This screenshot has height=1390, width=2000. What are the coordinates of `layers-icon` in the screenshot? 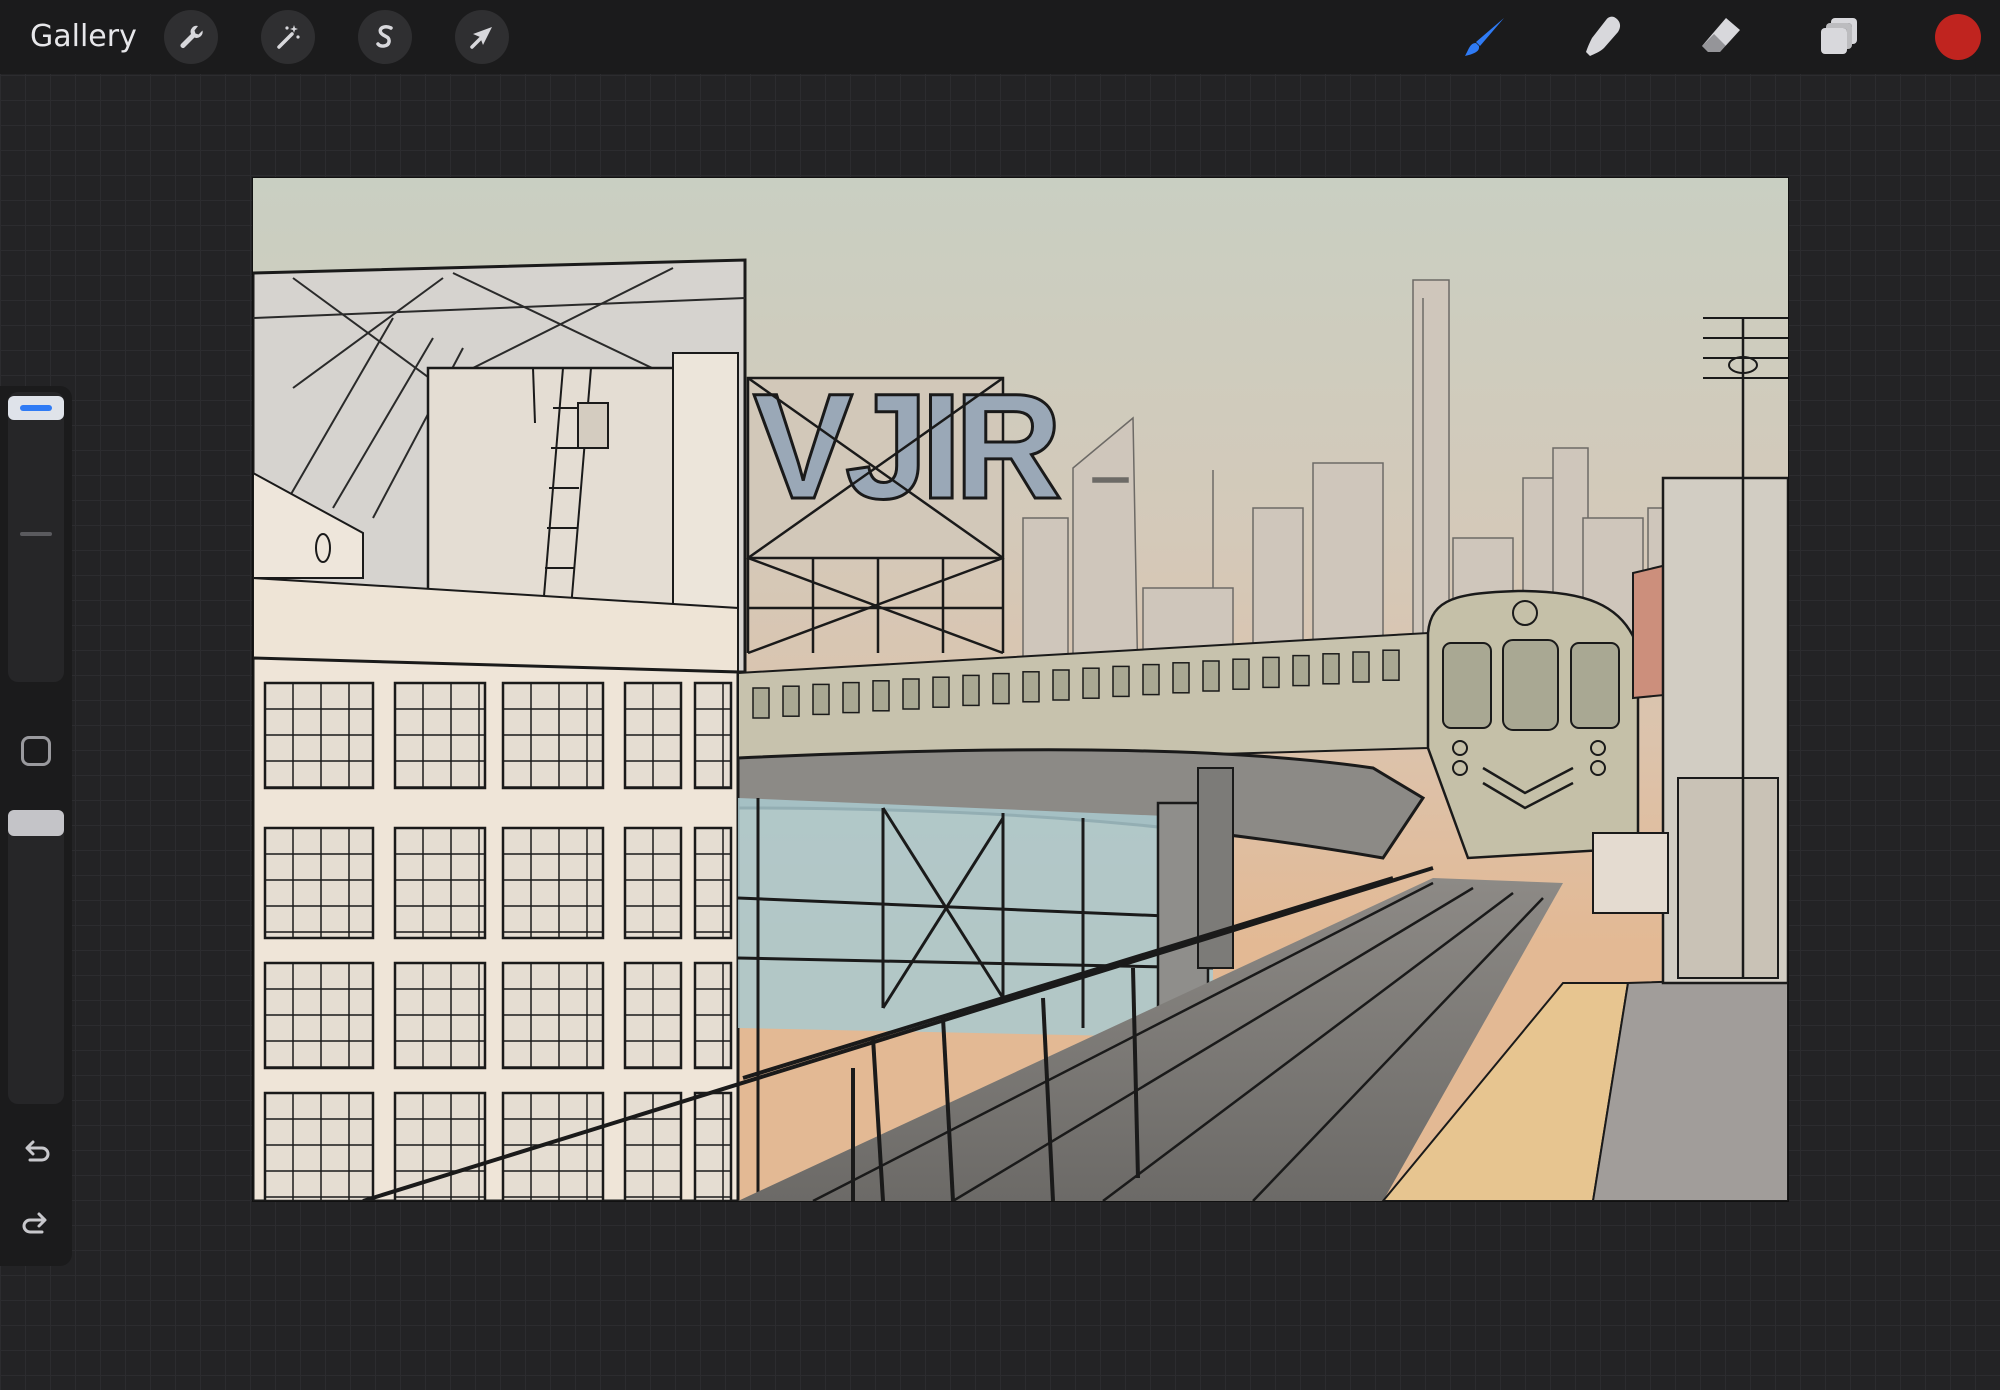 It's located at (1839, 36).